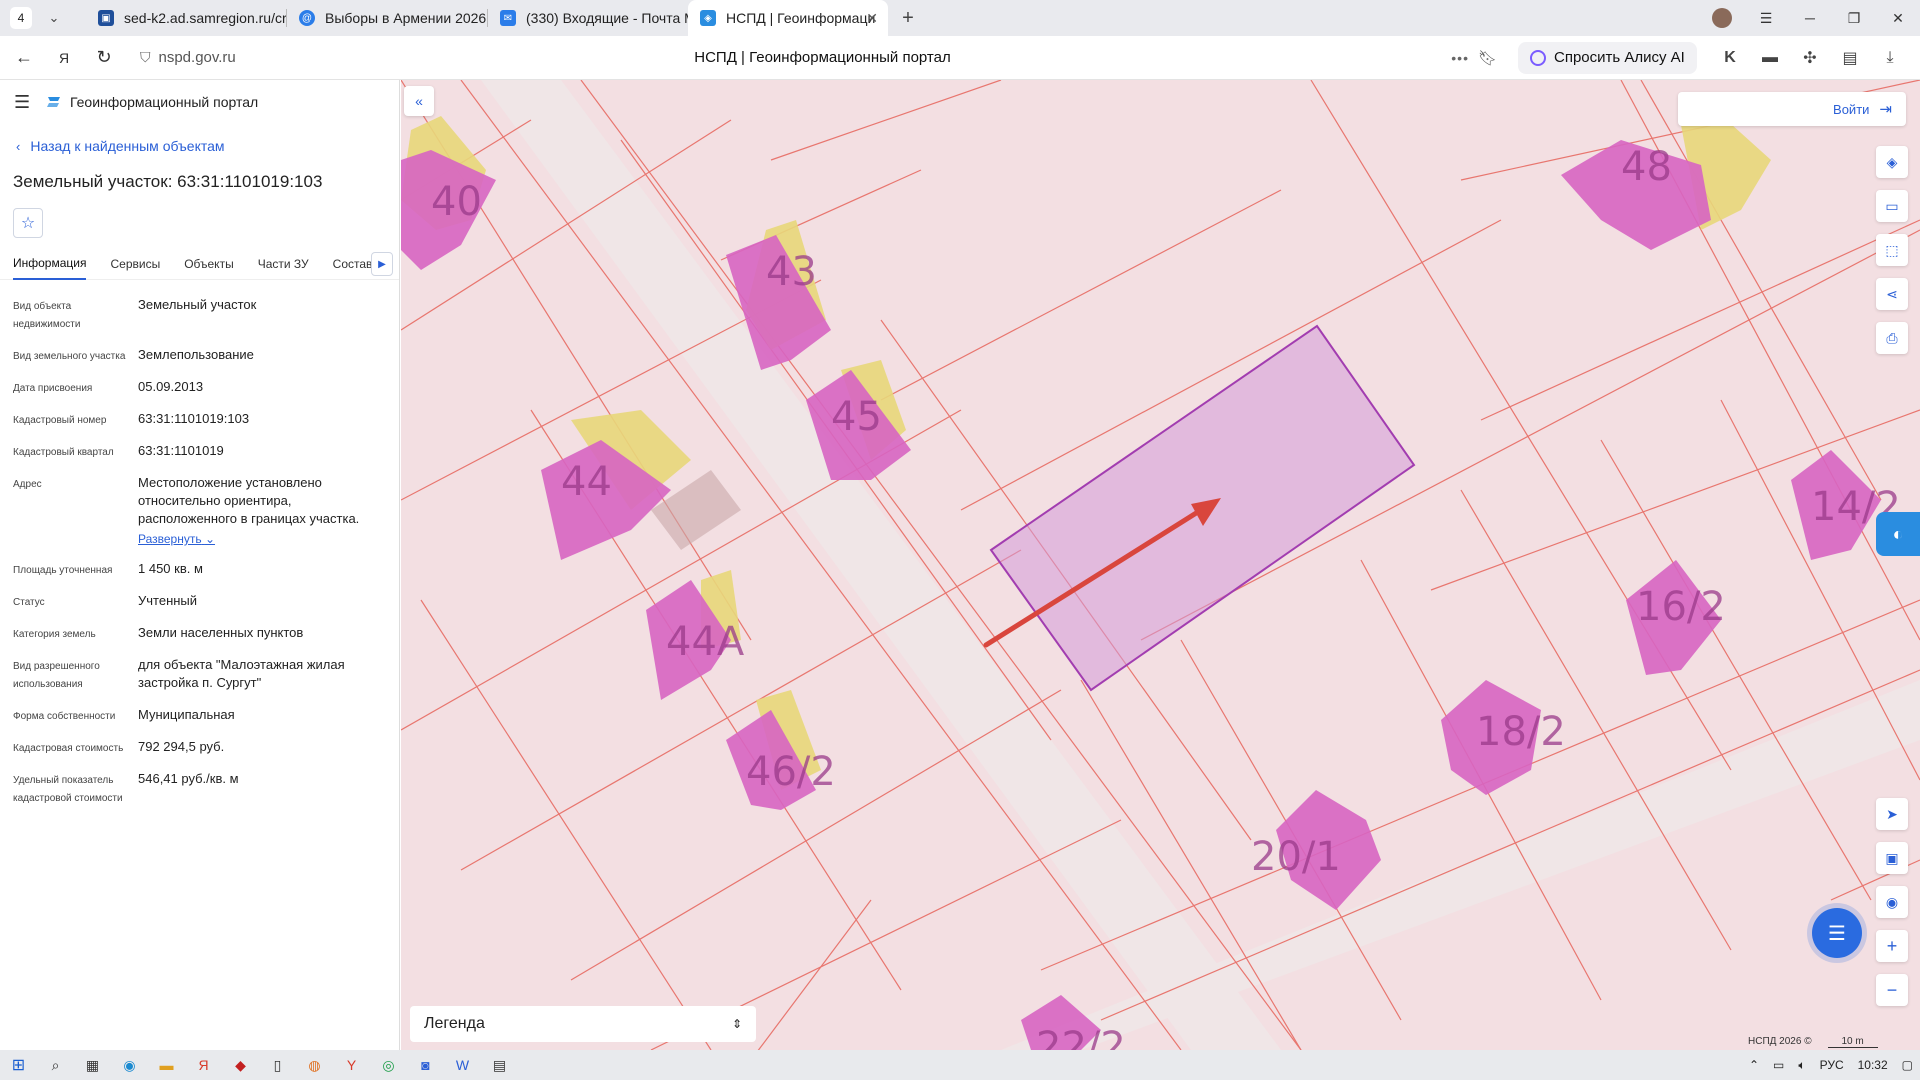 This screenshot has width=1920, height=1080. What do you see at coordinates (1487, 58) in the screenshot?
I see `bookmark-icon: 🔖︎` at bounding box center [1487, 58].